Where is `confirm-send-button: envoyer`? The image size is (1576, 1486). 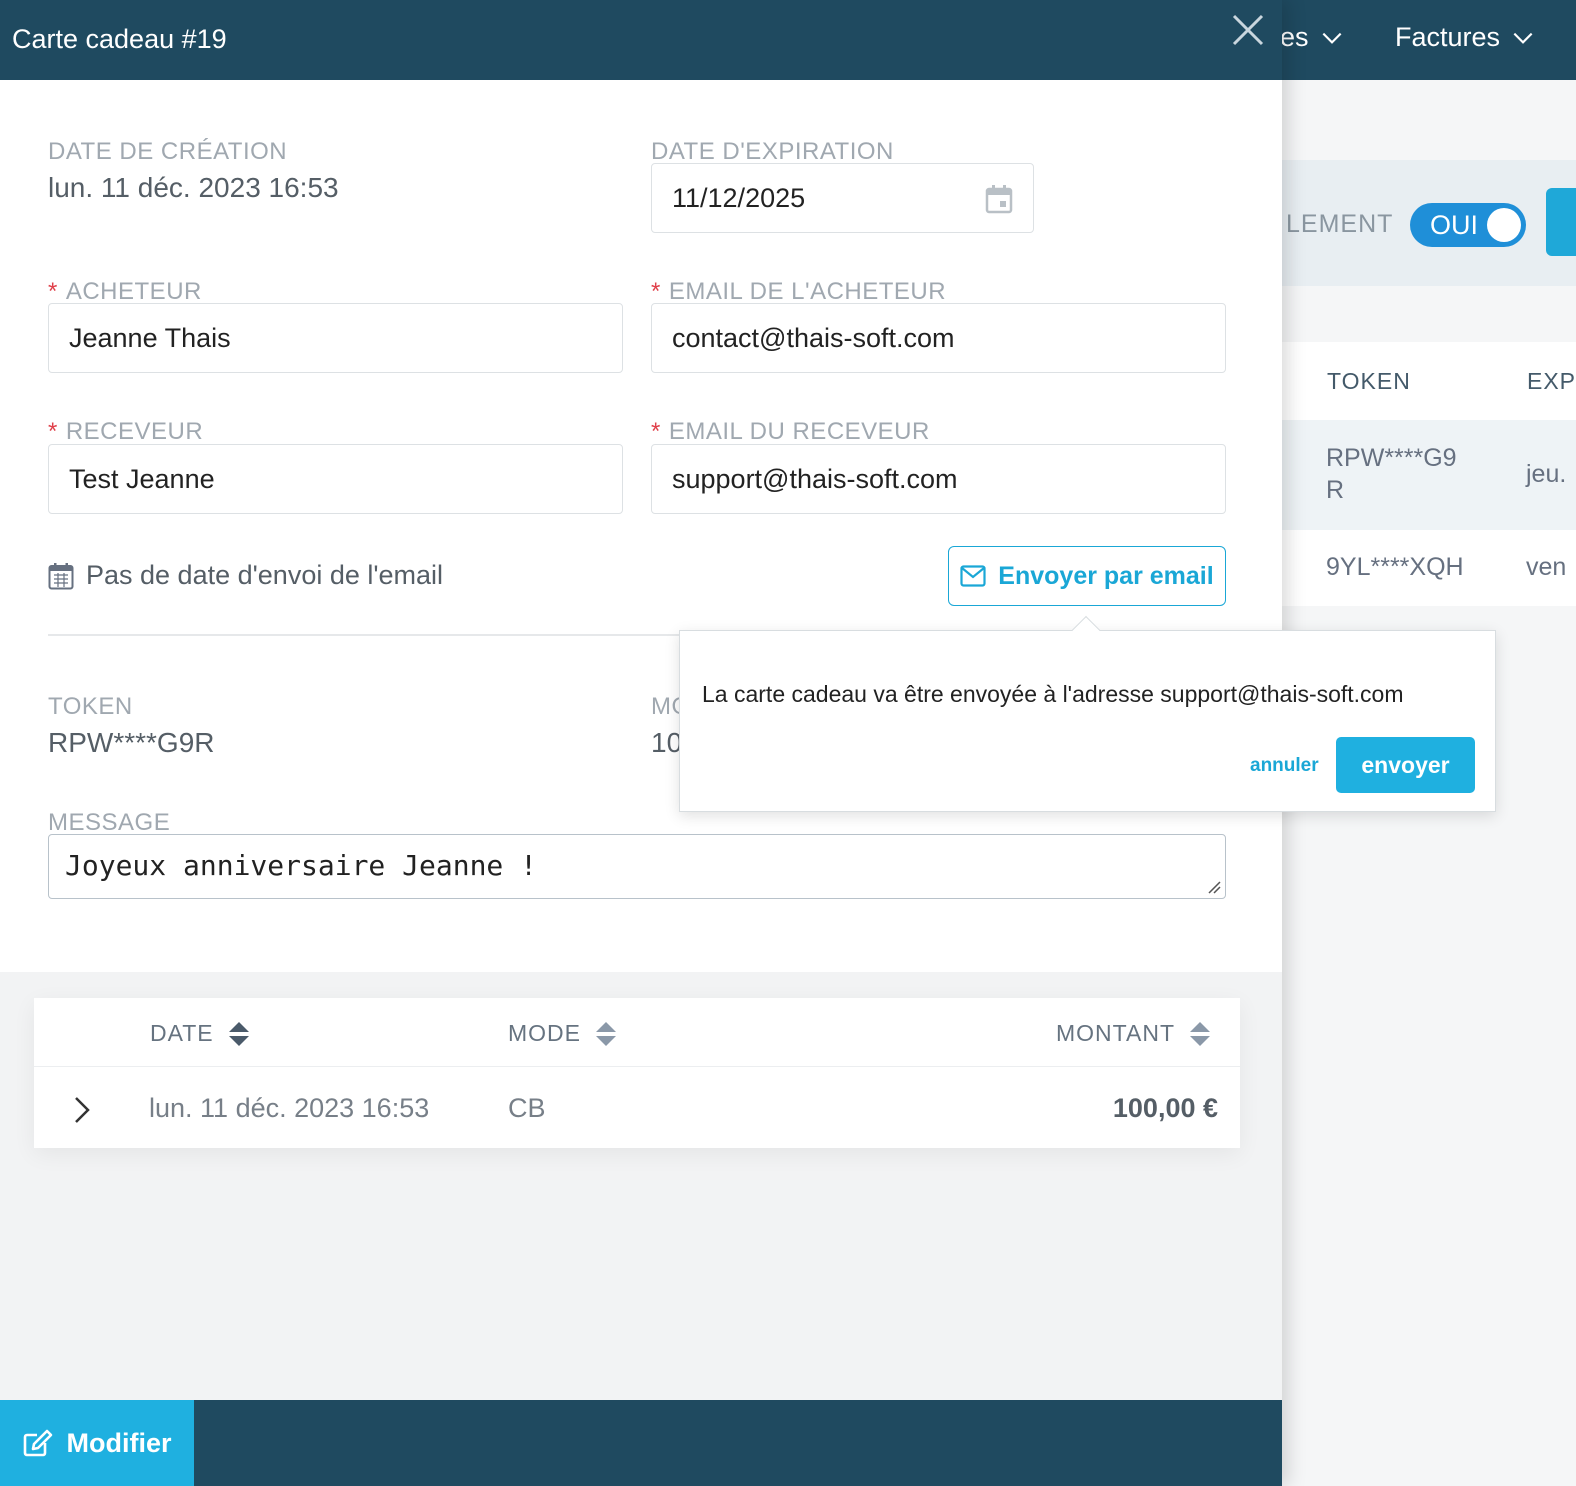 confirm-send-button: envoyer is located at coordinates (1405, 765).